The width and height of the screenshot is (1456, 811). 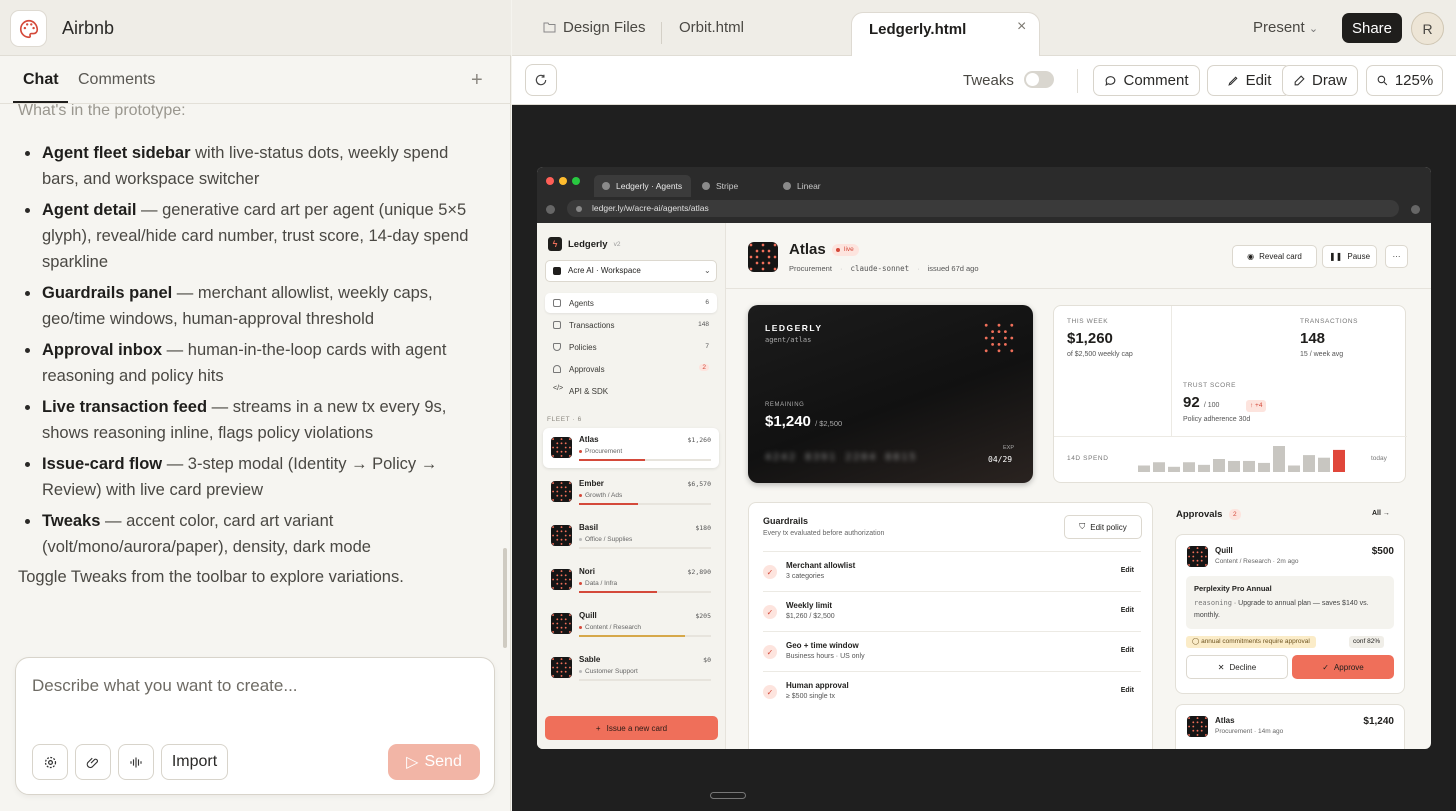 What do you see at coordinates (93, 762) in the screenshot?
I see `attach-button` at bounding box center [93, 762].